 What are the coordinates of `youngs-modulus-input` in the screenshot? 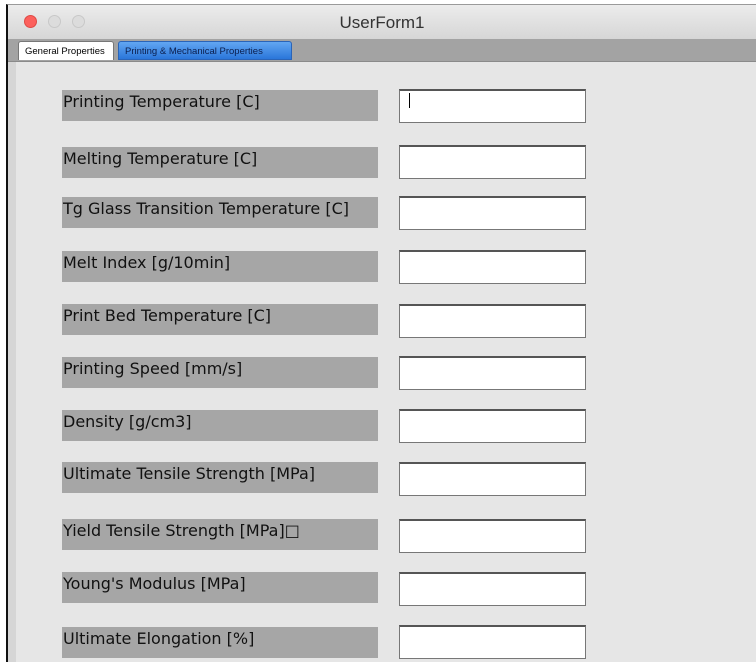 It's located at (492, 589).